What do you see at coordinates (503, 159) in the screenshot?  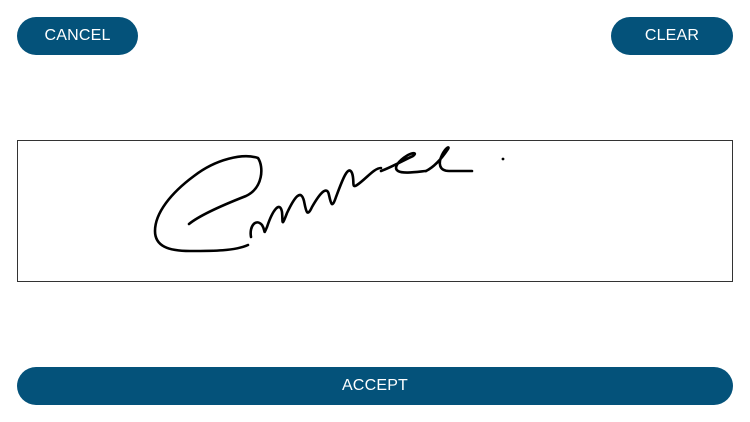 I see `signature-dot` at bounding box center [503, 159].